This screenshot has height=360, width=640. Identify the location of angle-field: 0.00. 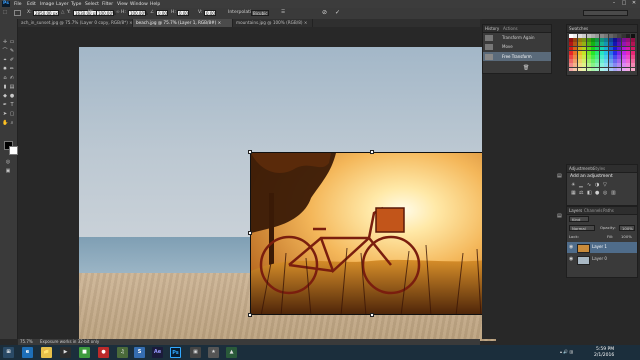
(162, 13).